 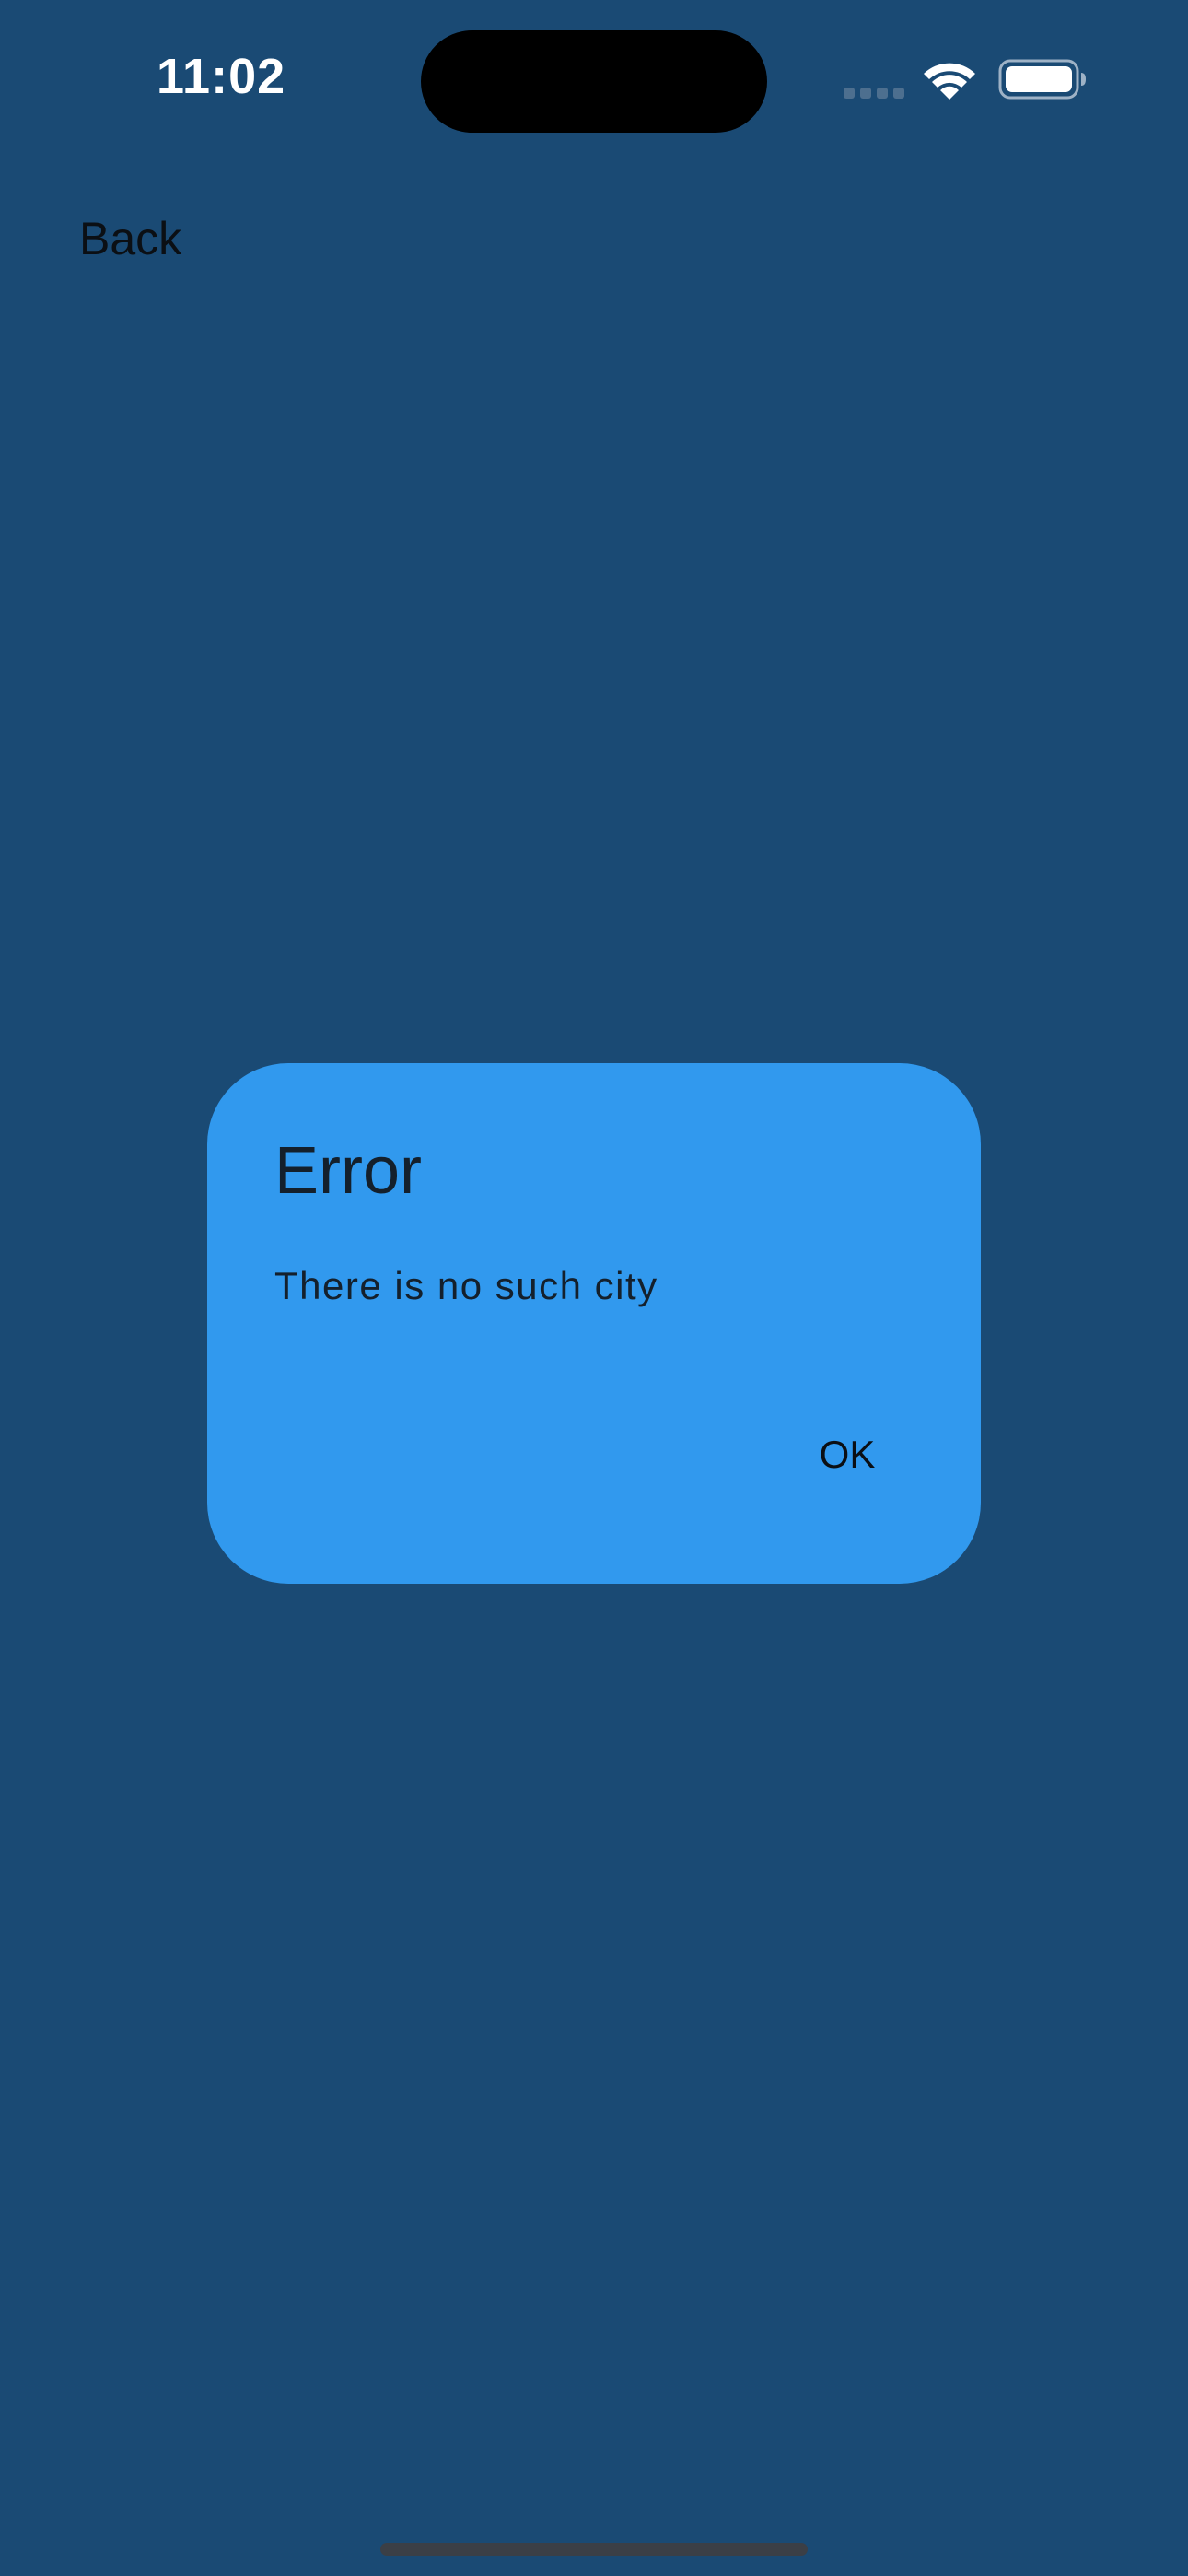 What do you see at coordinates (1042, 79) in the screenshot?
I see `battery-icon` at bounding box center [1042, 79].